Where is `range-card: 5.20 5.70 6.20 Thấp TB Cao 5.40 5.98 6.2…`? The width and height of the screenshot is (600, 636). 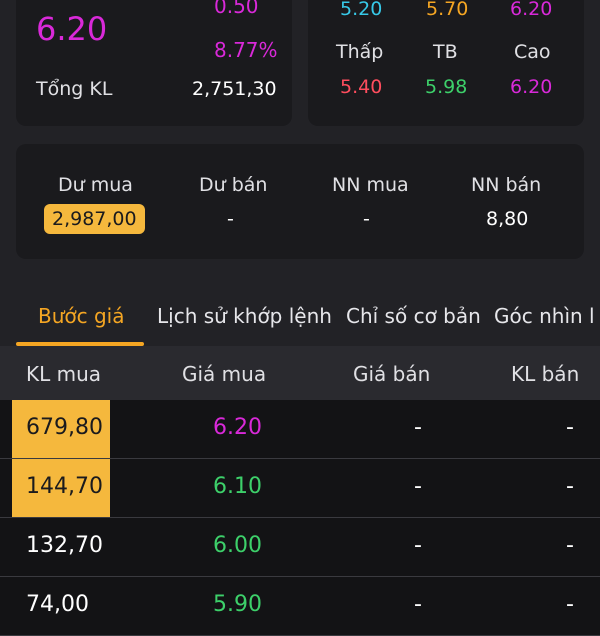
range-card: 5.20 5.70 6.20 Thấp TB Cao 5.40 5.98 6.2… is located at coordinates (446, 63).